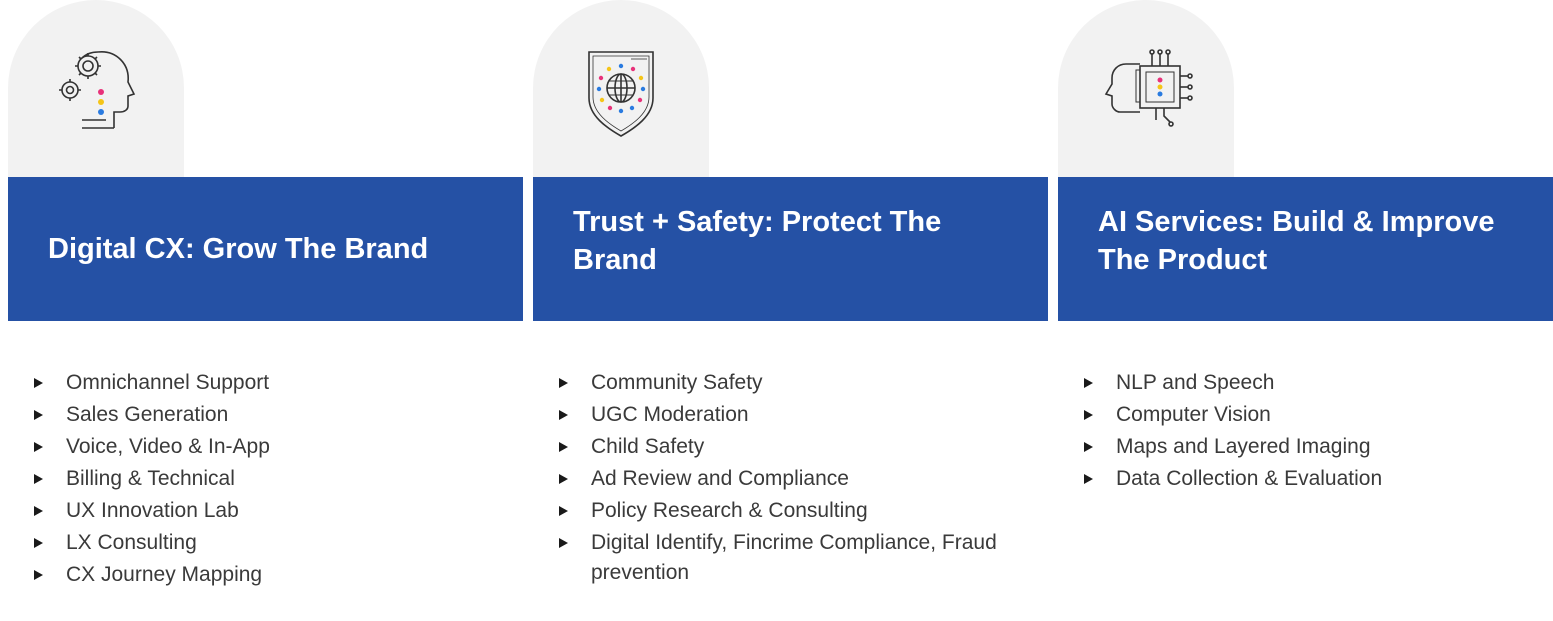 The image size is (1553, 621). What do you see at coordinates (272, 575) in the screenshot?
I see `list-item: CX Journey Mapping` at bounding box center [272, 575].